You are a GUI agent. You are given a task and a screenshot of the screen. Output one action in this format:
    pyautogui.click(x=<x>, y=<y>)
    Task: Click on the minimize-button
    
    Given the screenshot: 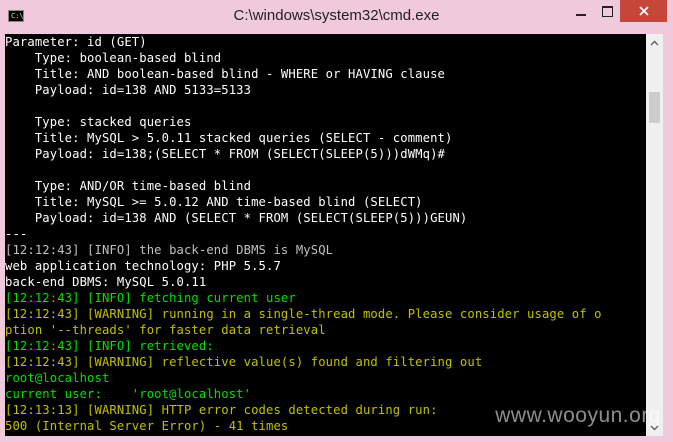 What is the action you would take?
    pyautogui.click(x=580, y=11)
    